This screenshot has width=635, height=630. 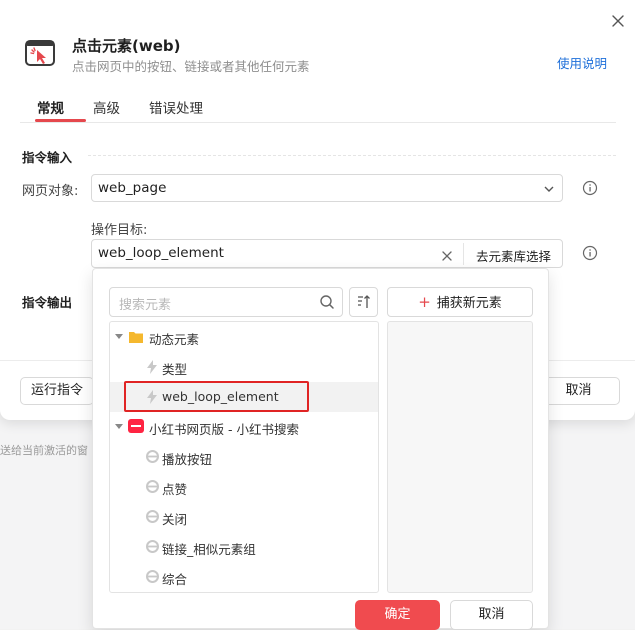 I want to click on tree-folder-dynamic-elements: 动态元素, so click(x=244, y=337).